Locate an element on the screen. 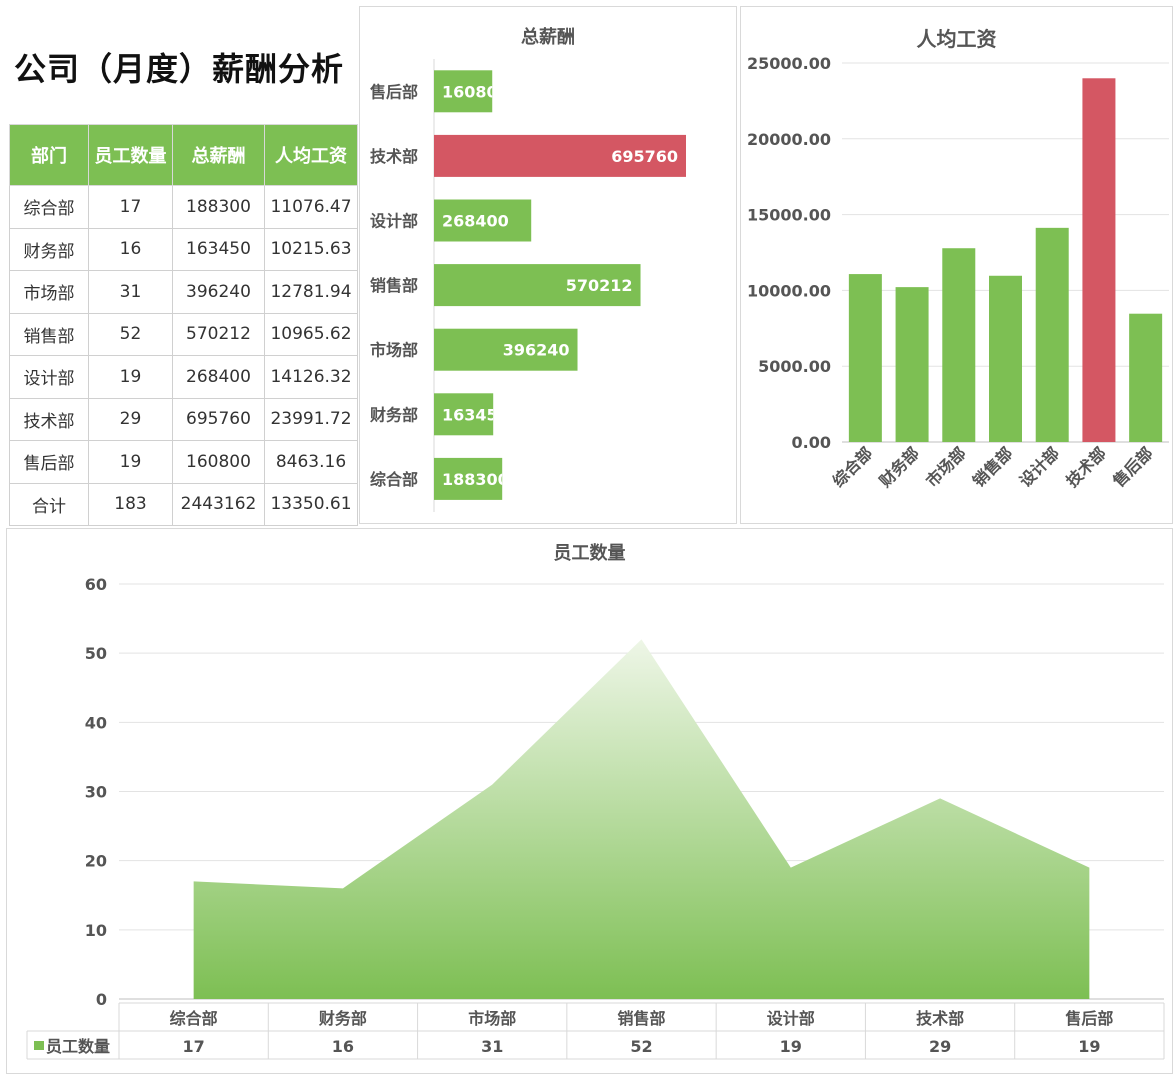  cell-dept: 售后部 is located at coordinates (49, 462).